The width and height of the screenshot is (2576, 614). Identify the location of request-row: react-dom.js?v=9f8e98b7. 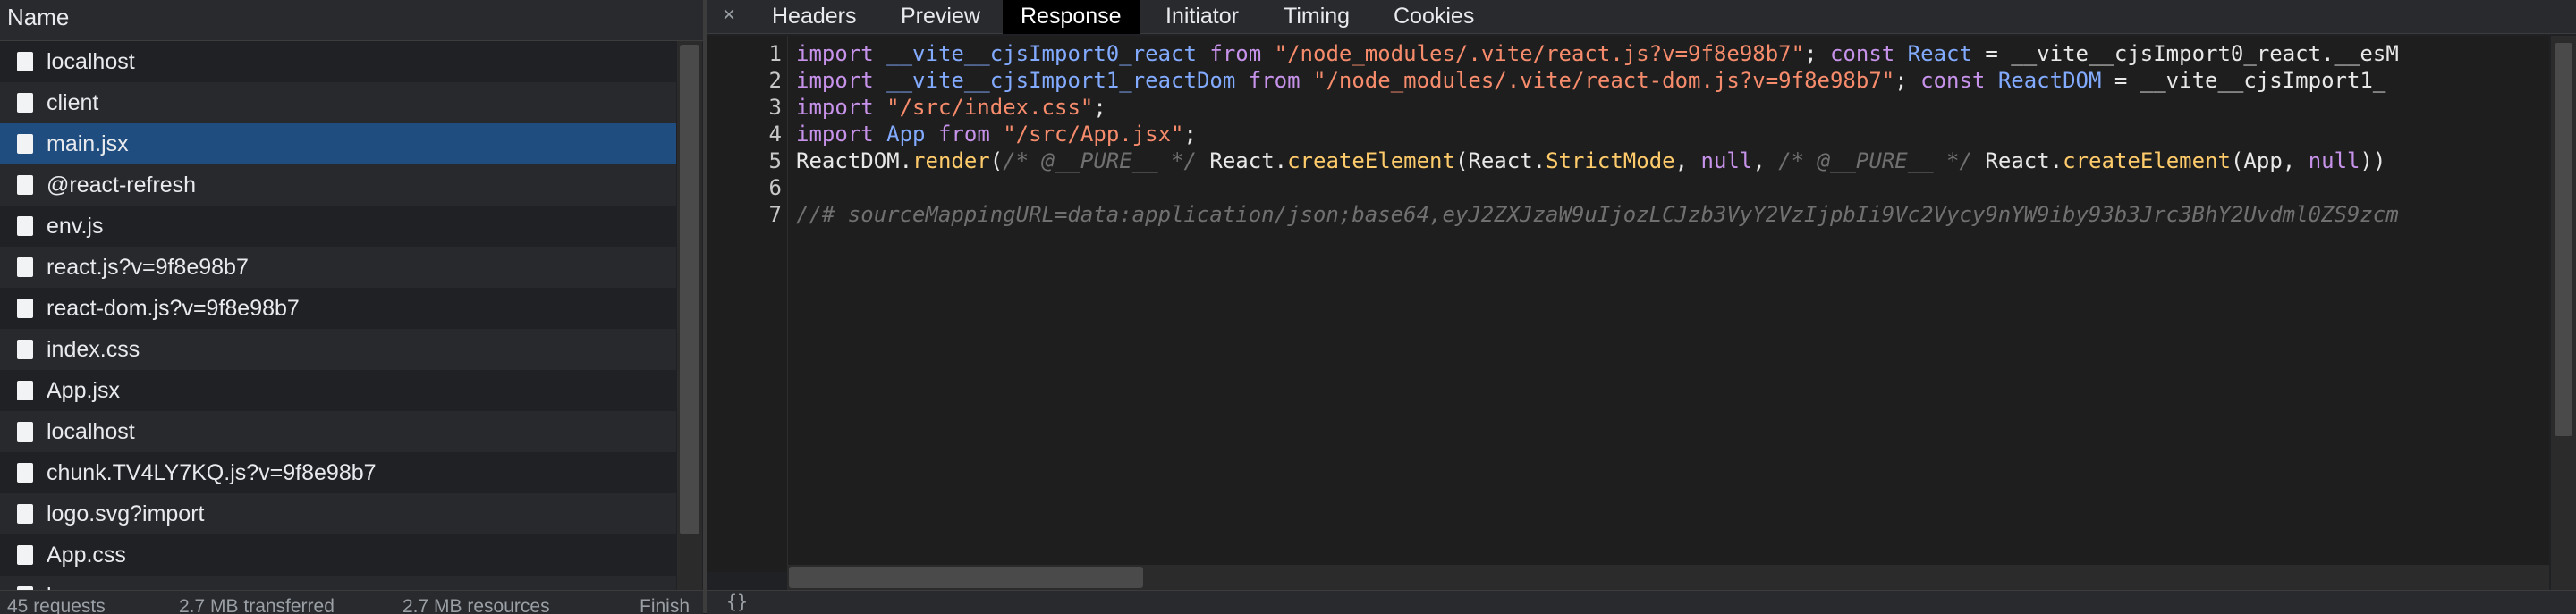
(338, 308).